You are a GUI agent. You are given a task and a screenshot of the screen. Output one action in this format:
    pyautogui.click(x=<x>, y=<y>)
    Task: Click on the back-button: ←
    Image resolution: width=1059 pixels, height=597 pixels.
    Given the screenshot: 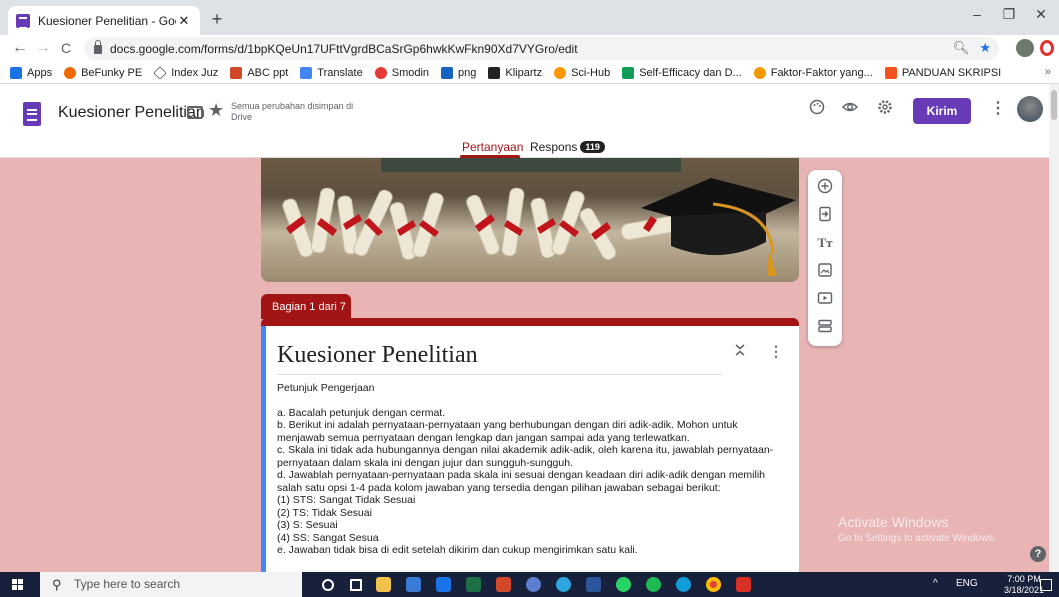 What is the action you would take?
    pyautogui.click(x=20, y=48)
    